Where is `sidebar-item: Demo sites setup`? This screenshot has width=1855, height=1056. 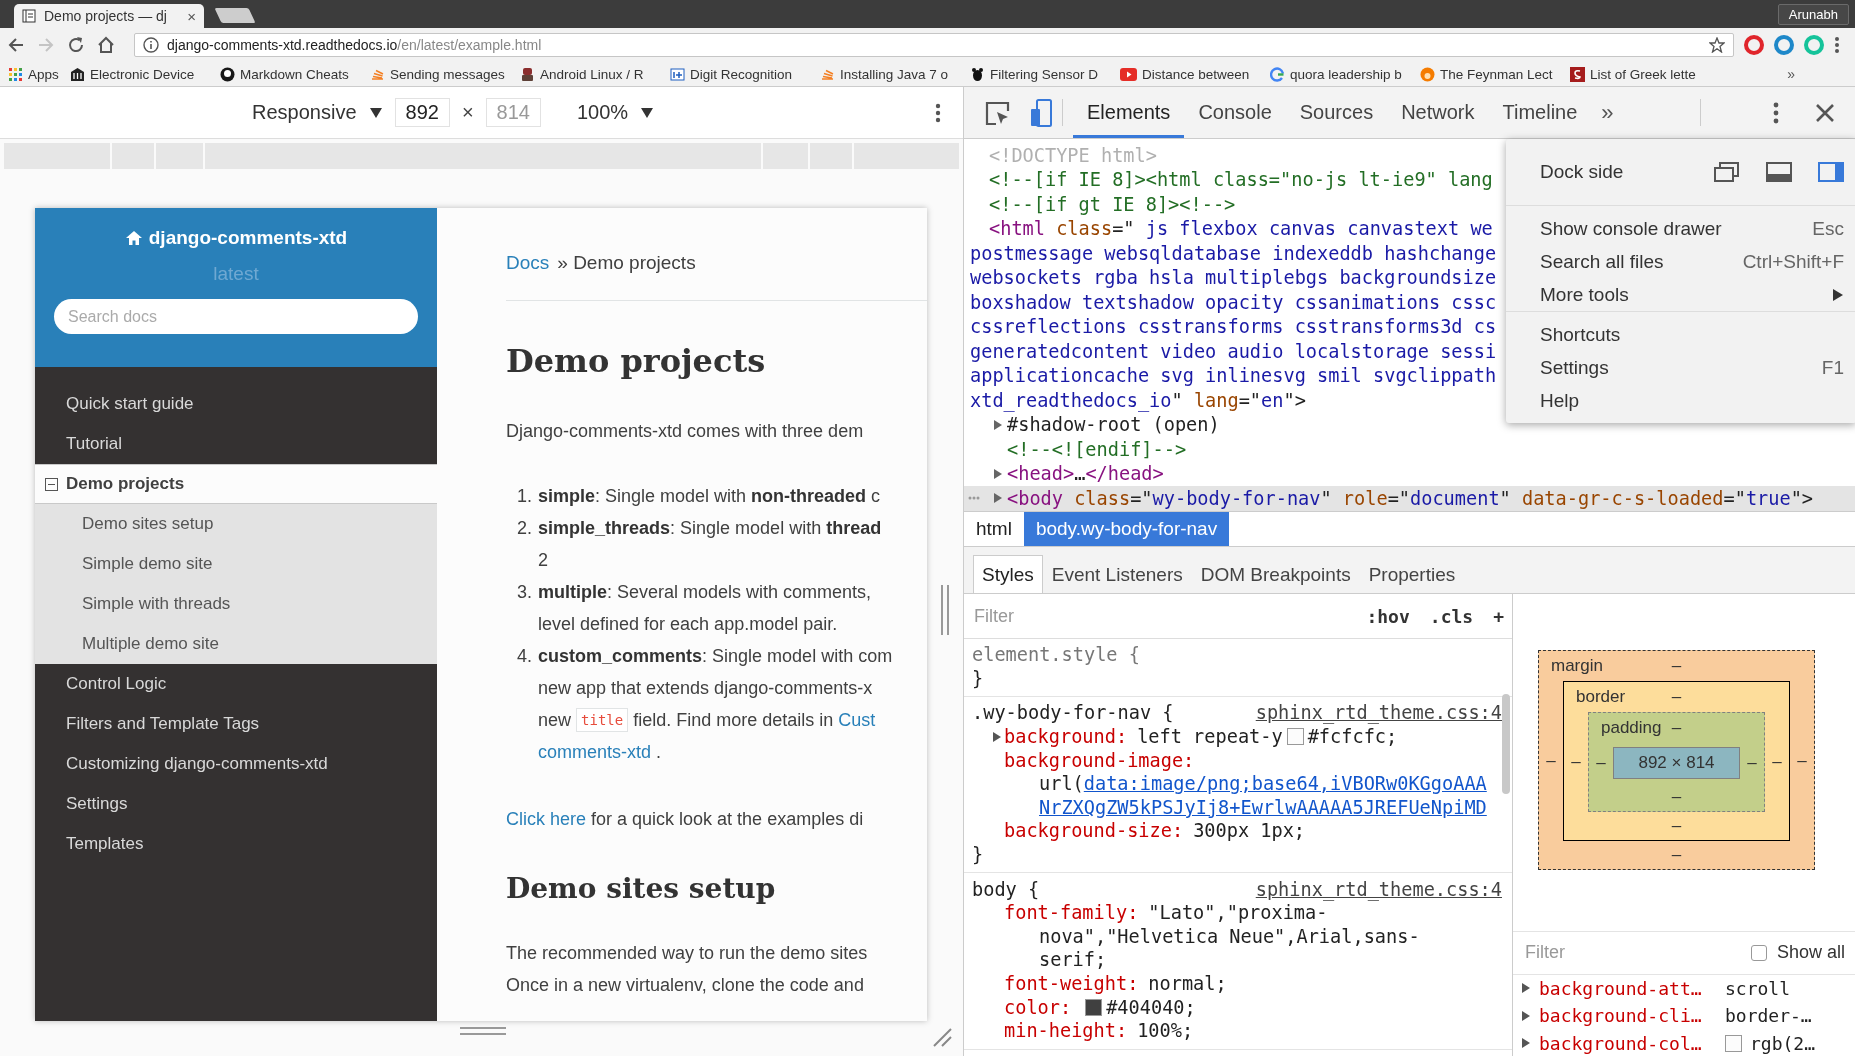 sidebar-item: Demo sites setup is located at coordinates (236, 524).